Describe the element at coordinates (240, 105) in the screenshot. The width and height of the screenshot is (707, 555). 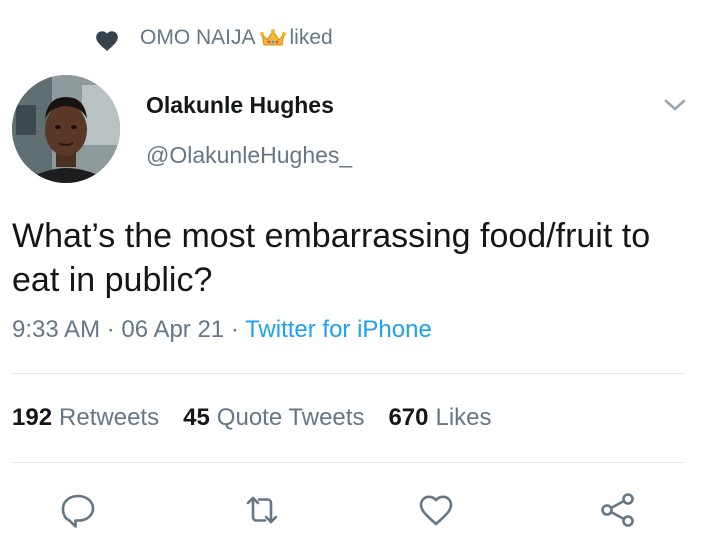
I see `author-name: Olakunle Hughes` at that location.